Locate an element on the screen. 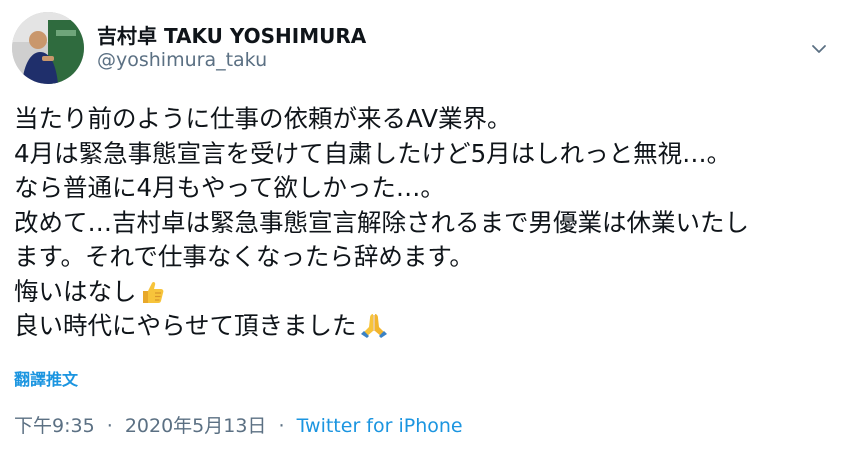 The width and height of the screenshot is (850, 450). tweet-line: 改めて…吉村卓は緊急事態宣言解除されるまで男優業は休業いたし is located at coordinates (381, 222).